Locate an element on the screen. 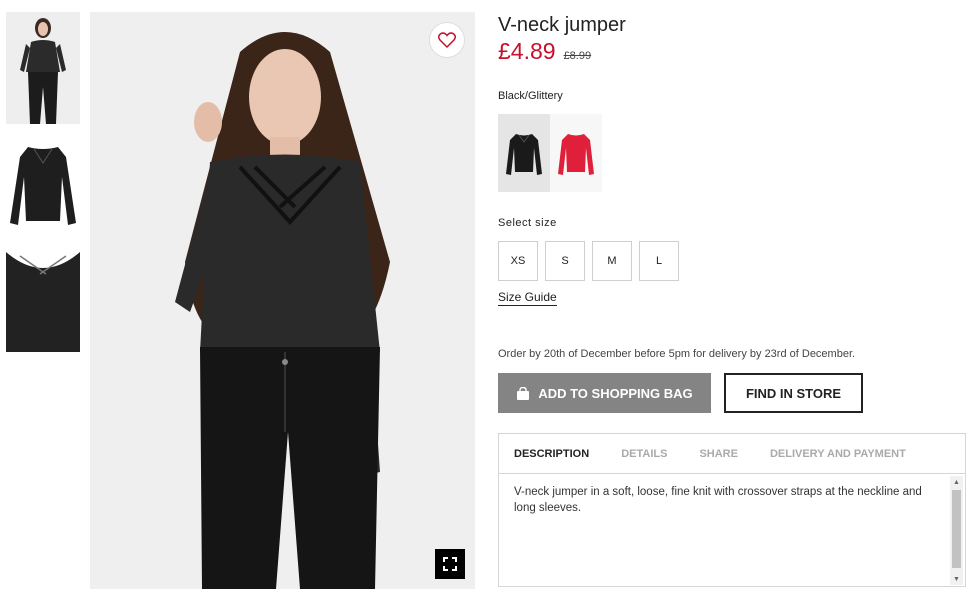 The height and width of the screenshot is (595, 971). size-options: XS S M L is located at coordinates (592, 261).